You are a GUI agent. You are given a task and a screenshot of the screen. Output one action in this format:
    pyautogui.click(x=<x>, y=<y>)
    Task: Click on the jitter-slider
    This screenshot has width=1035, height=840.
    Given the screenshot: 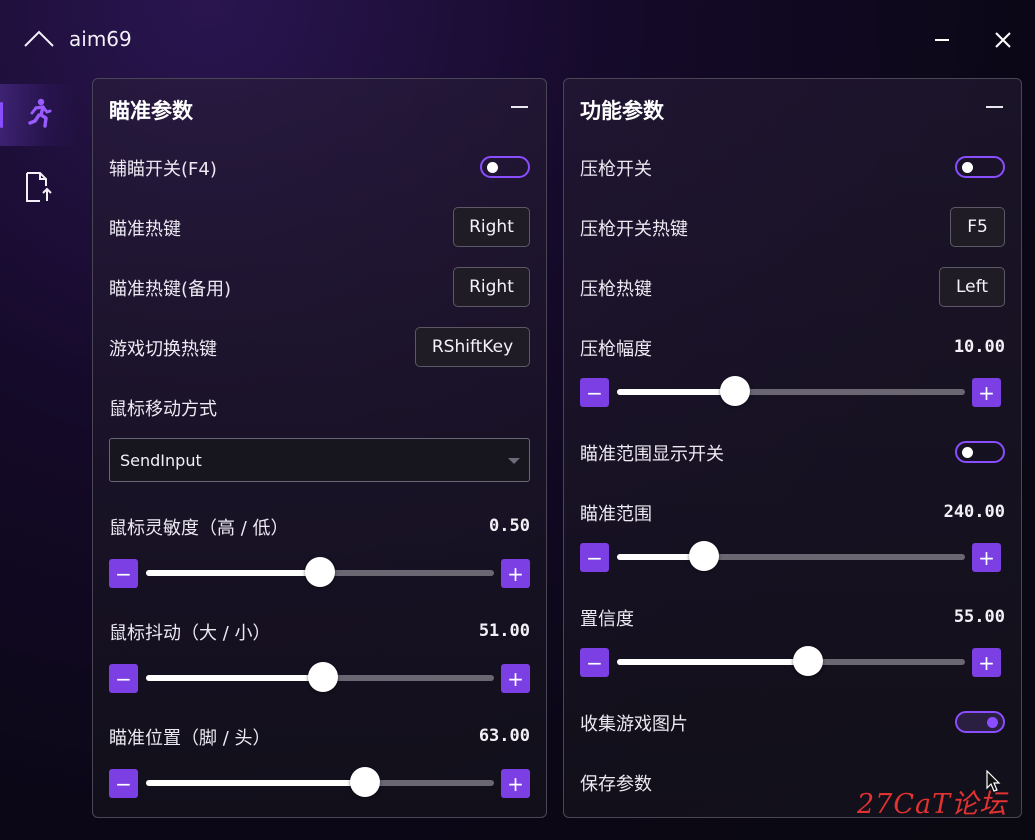 What is the action you would take?
    pyautogui.click(x=320, y=677)
    